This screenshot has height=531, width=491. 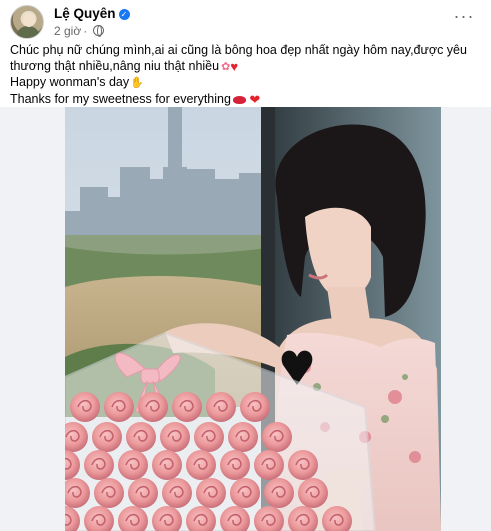 What do you see at coordinates (255, 99) in the screenshot?
I see `red-heart-emoji-icon: ❤` at bounding box center [255, 99].